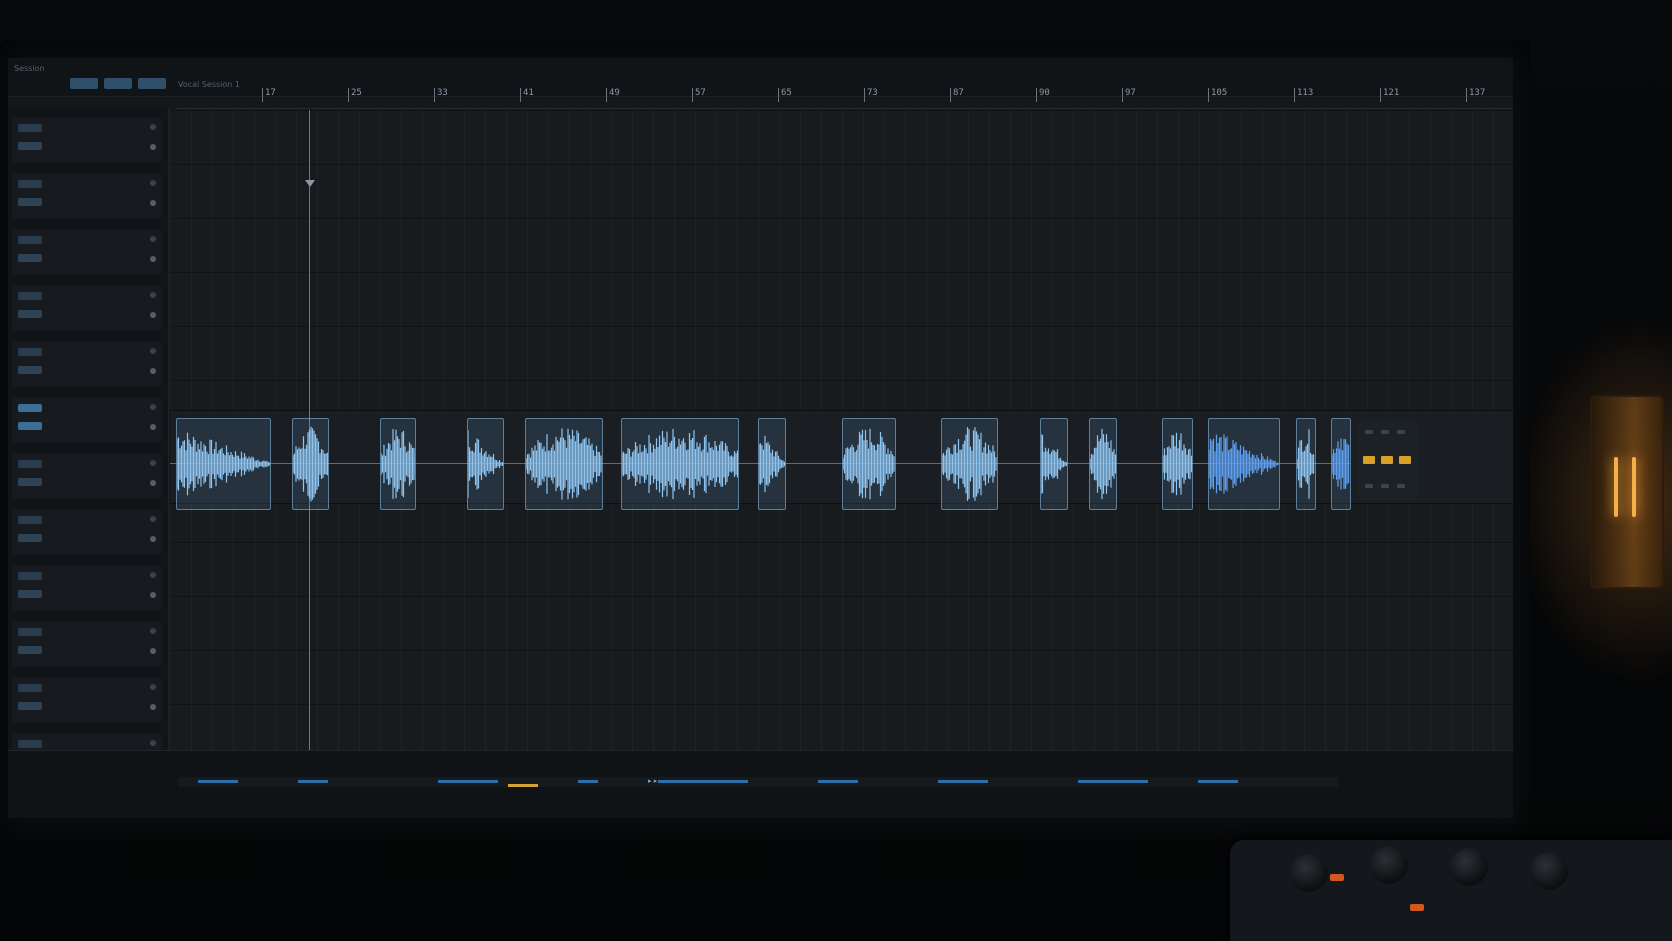 The image size is (1672, 941). Describe the element at coordinates (1113, 781) in the screenshot. I see `overview-segment` at that location.